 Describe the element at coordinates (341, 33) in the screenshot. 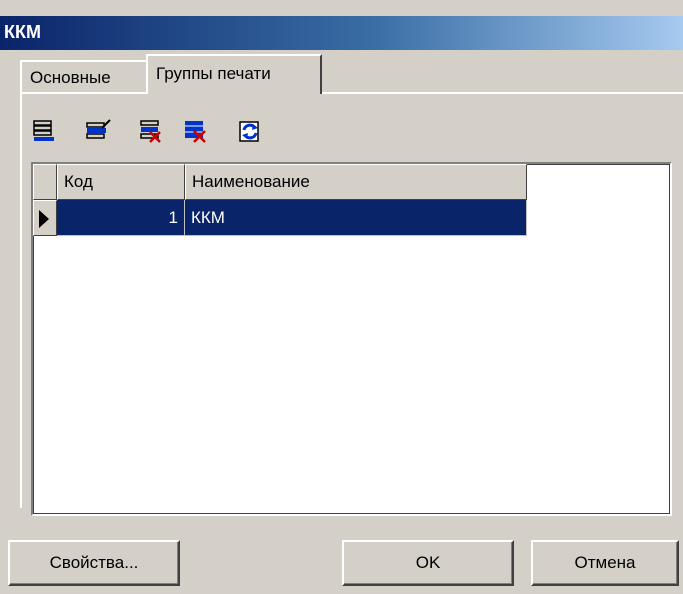

I see `title-bar: ККМ` at that location.